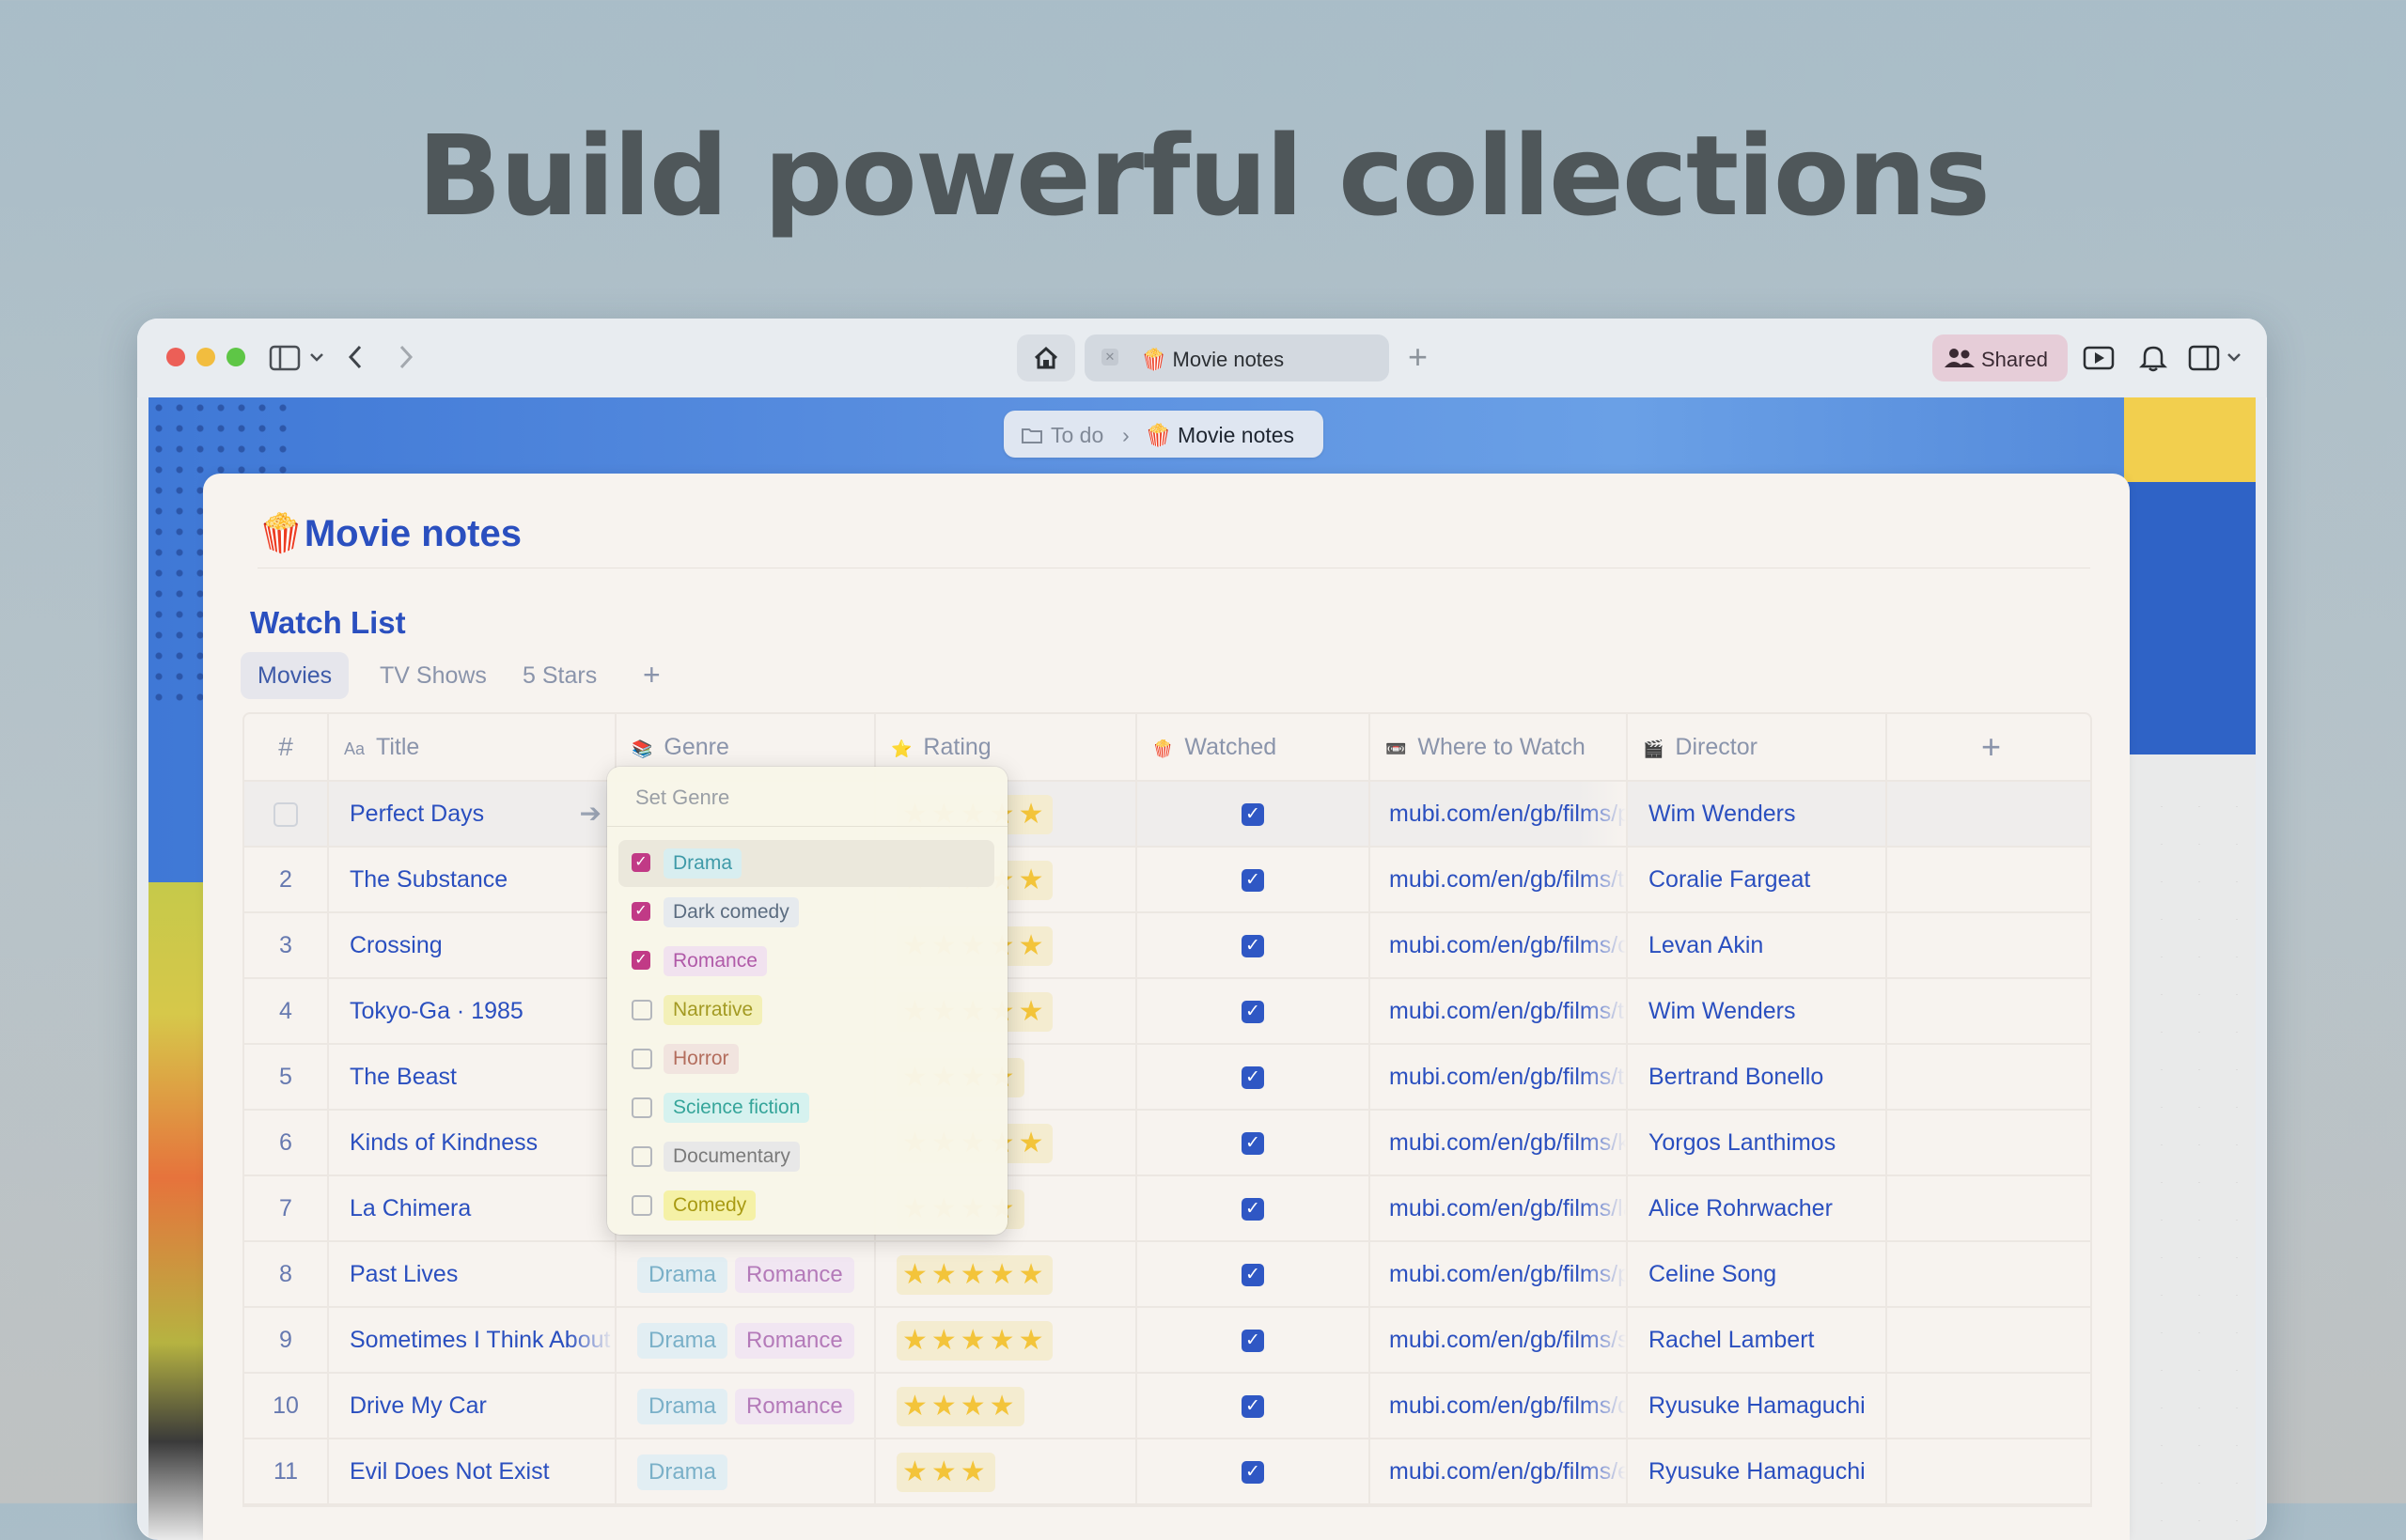  I want to click on row-title: Perfect Days ➔, so click(473, 814).